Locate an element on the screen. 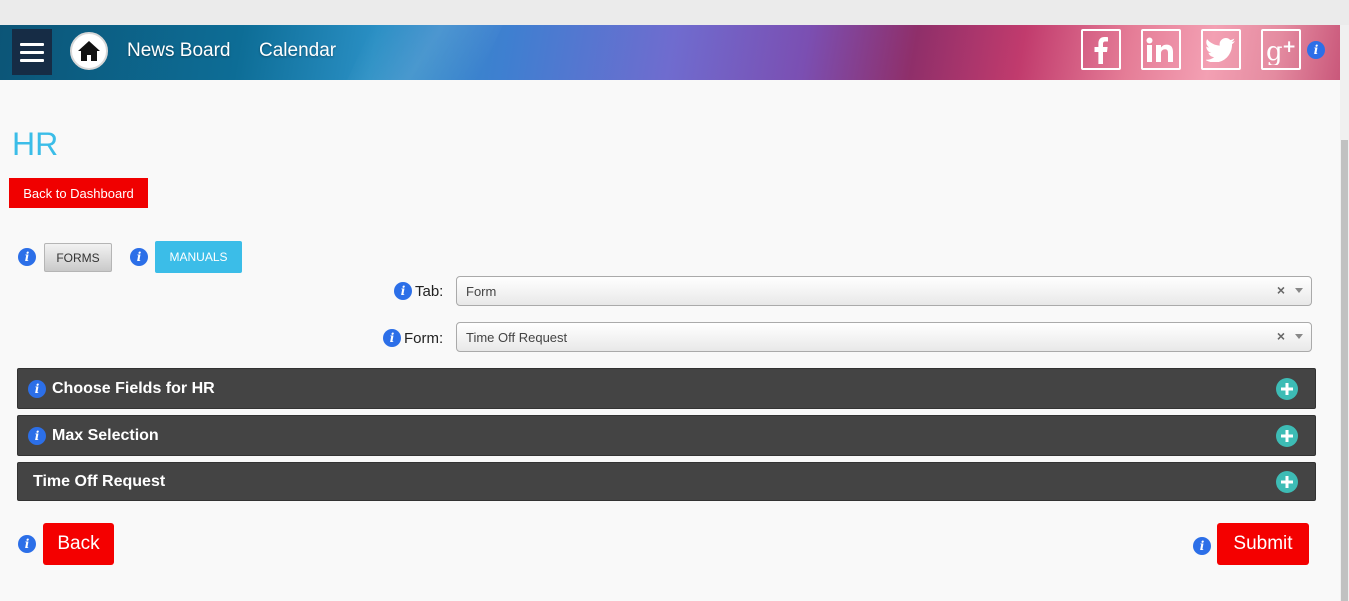 The height and width of the screenshot is (601, 1349). navbar-info-icon: i is located at coordinates (1316, 50).